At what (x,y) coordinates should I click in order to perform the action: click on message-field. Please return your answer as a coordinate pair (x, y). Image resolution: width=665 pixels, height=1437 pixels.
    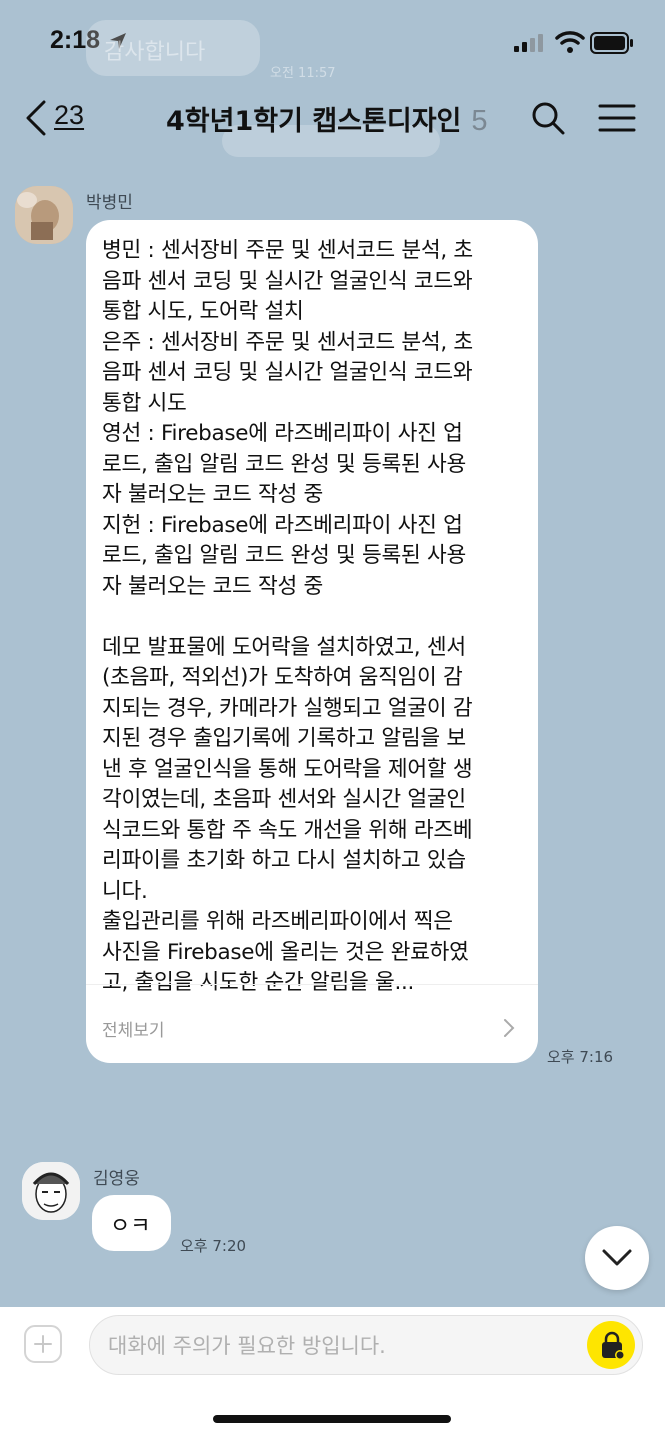
    Looking at the image, I should click on (366, 1345).